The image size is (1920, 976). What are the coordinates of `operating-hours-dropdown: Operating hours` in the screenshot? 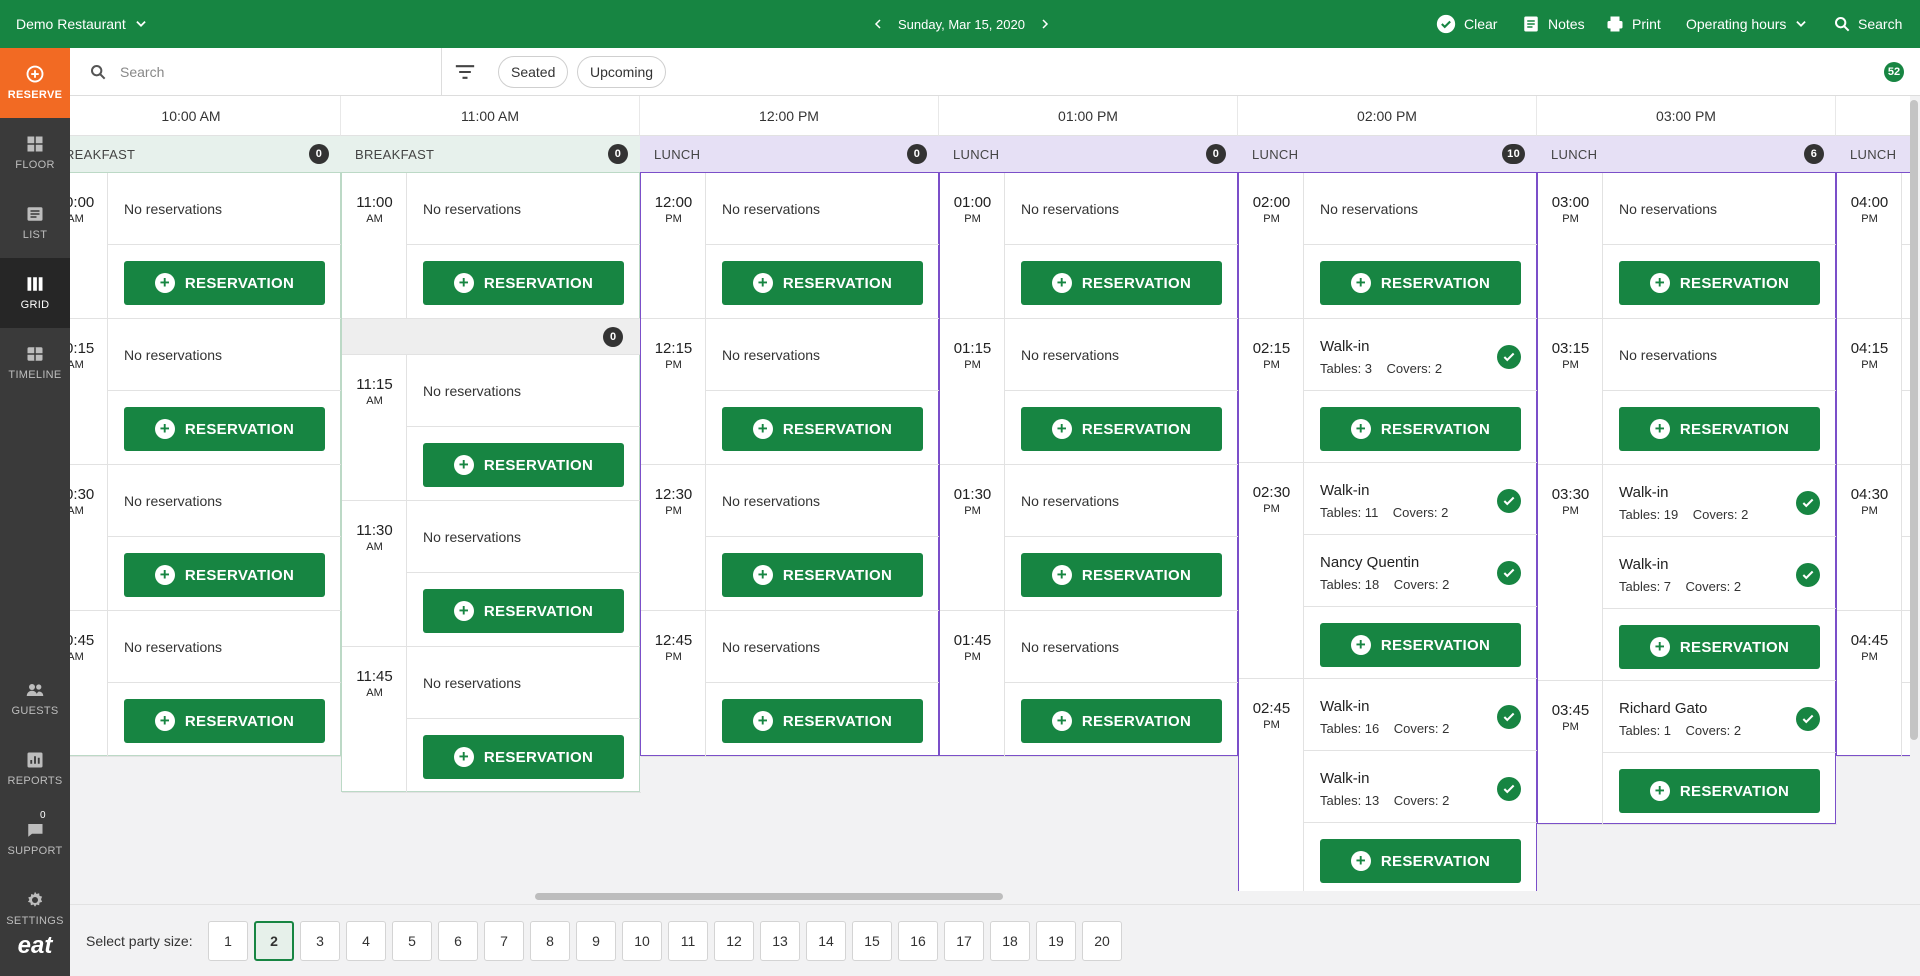 It's located at (1747, 24).